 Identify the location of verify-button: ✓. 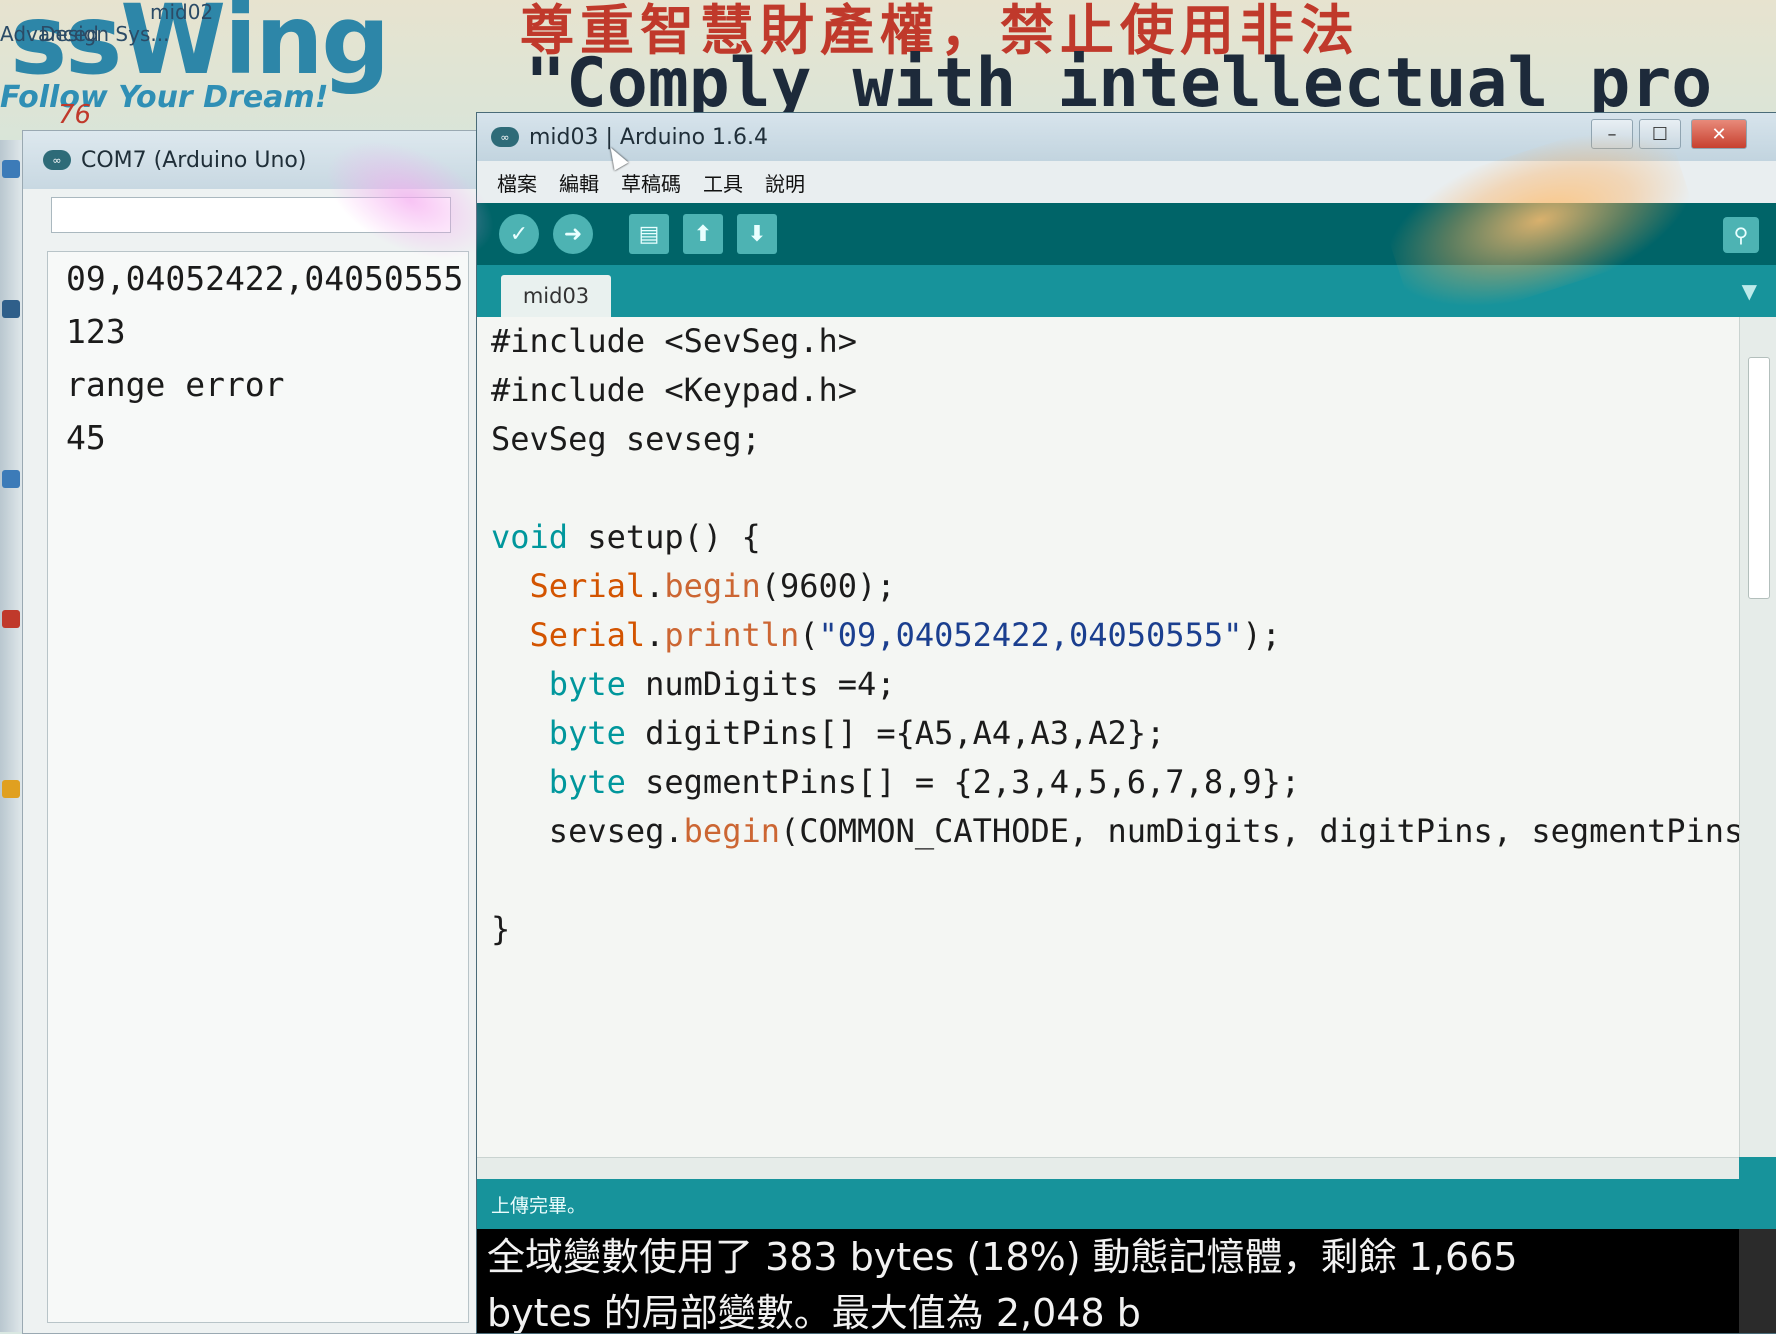
(519, 234).